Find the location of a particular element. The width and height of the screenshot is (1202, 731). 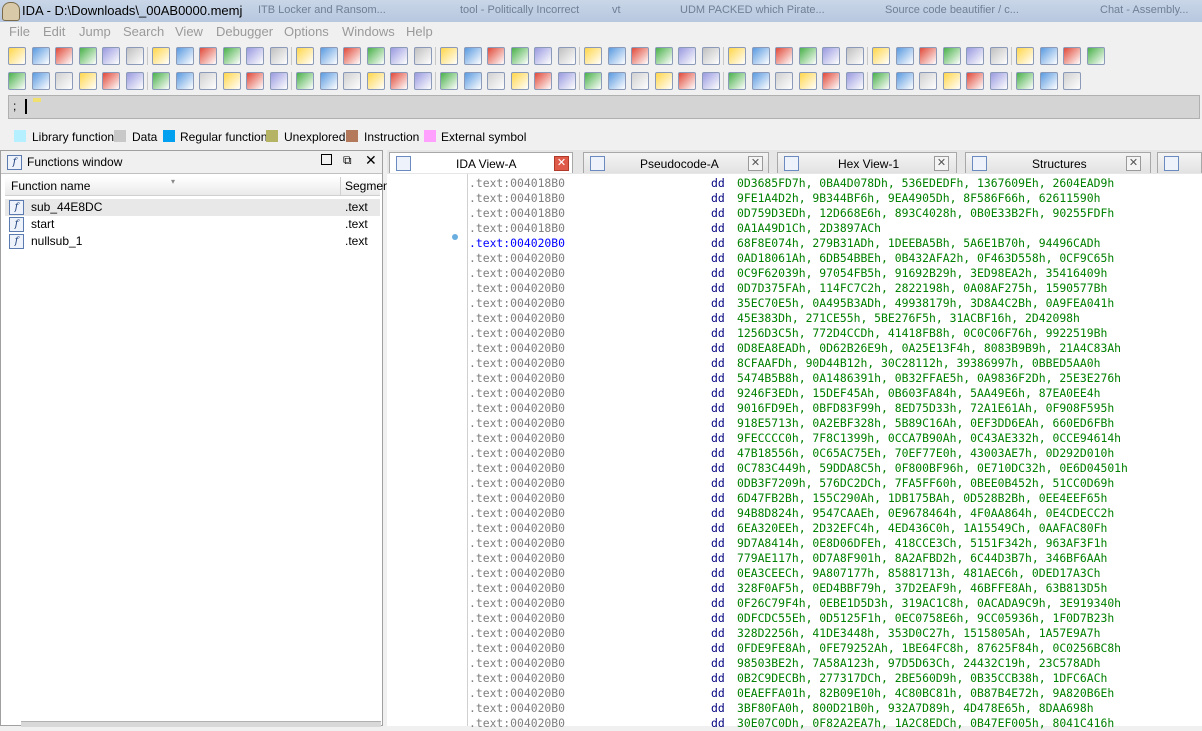

gray7-icon is located at coordinates (737, 81).